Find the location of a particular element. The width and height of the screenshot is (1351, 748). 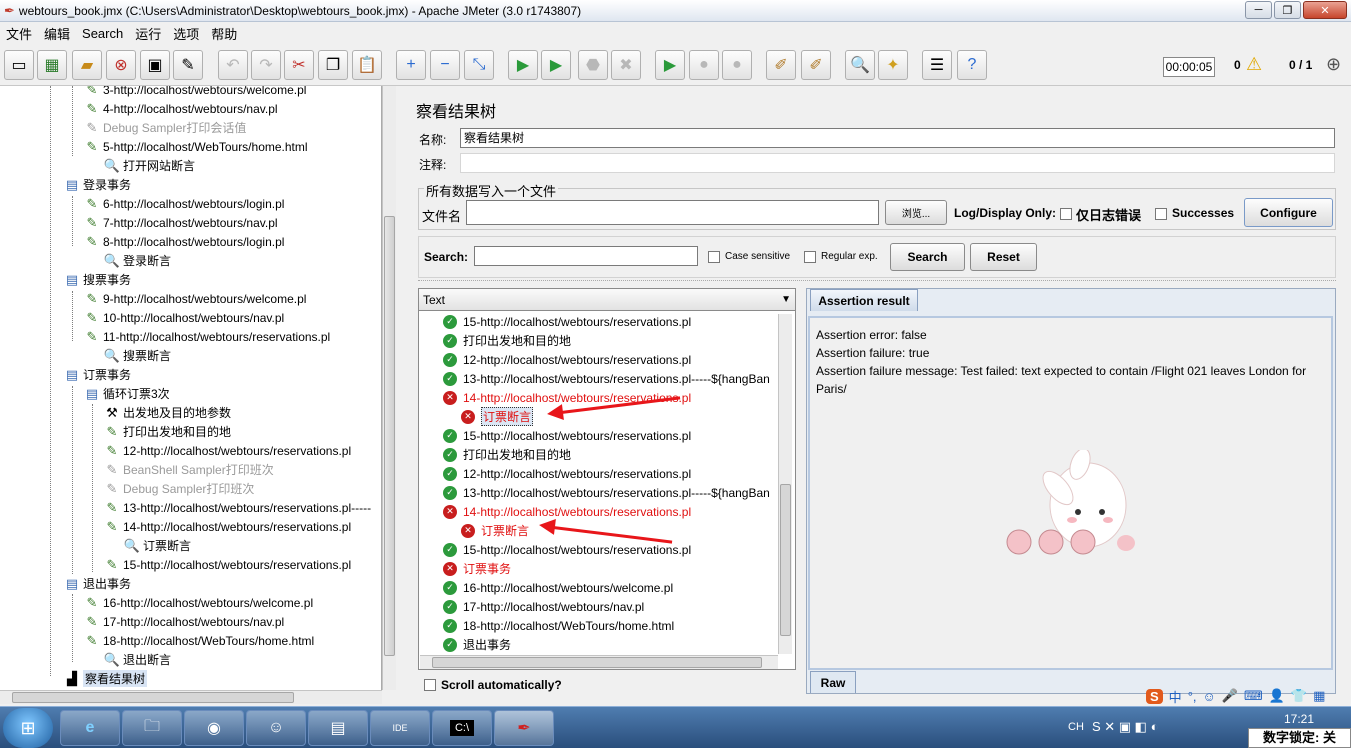

clear-icon: ✐ is located at coordinates (781, 65).